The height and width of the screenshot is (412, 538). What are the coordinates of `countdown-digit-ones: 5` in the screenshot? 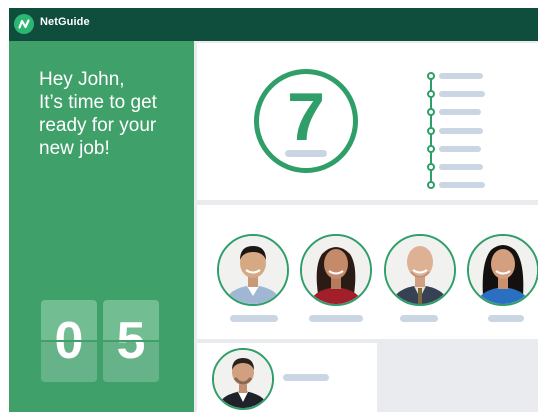 It's located at (131, 341).